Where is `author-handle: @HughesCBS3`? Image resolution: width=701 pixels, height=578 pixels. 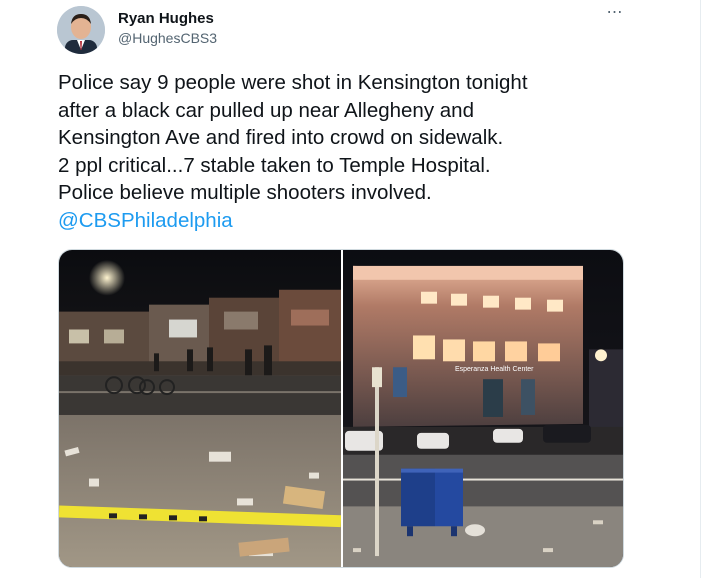
author-handle: @HughesCBS3 is located at coordinates (167, 38).